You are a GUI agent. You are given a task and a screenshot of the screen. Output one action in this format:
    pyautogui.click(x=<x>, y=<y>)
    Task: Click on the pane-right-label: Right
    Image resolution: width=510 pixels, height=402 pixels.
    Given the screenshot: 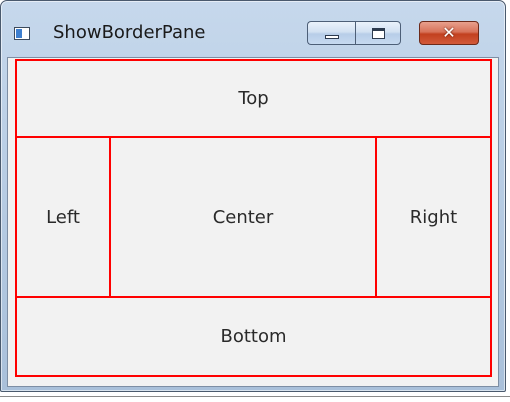 What is the action you would take?
    pyautogui.click(x=433, y=217)
    